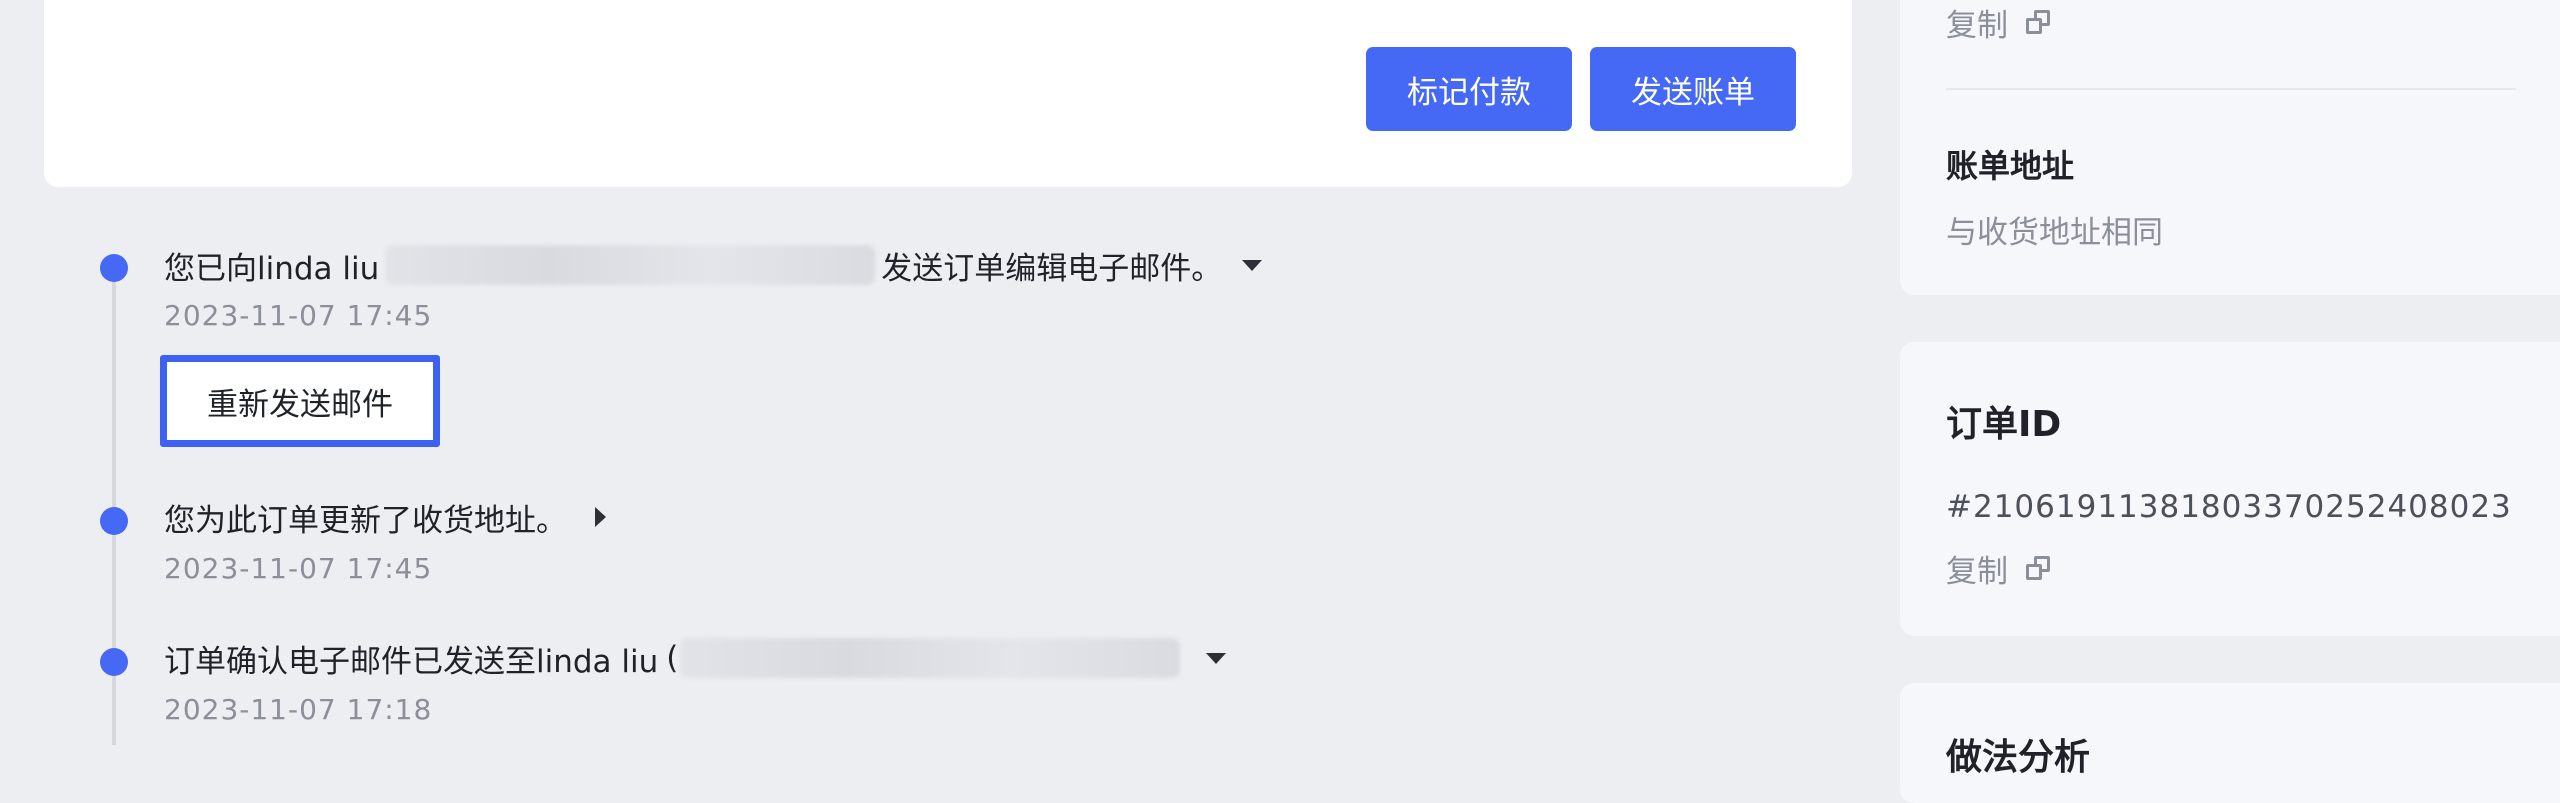 The width and height of the screenshot is (2560, 803). I want to click on copy-link: 复制, so click(1999, 22).